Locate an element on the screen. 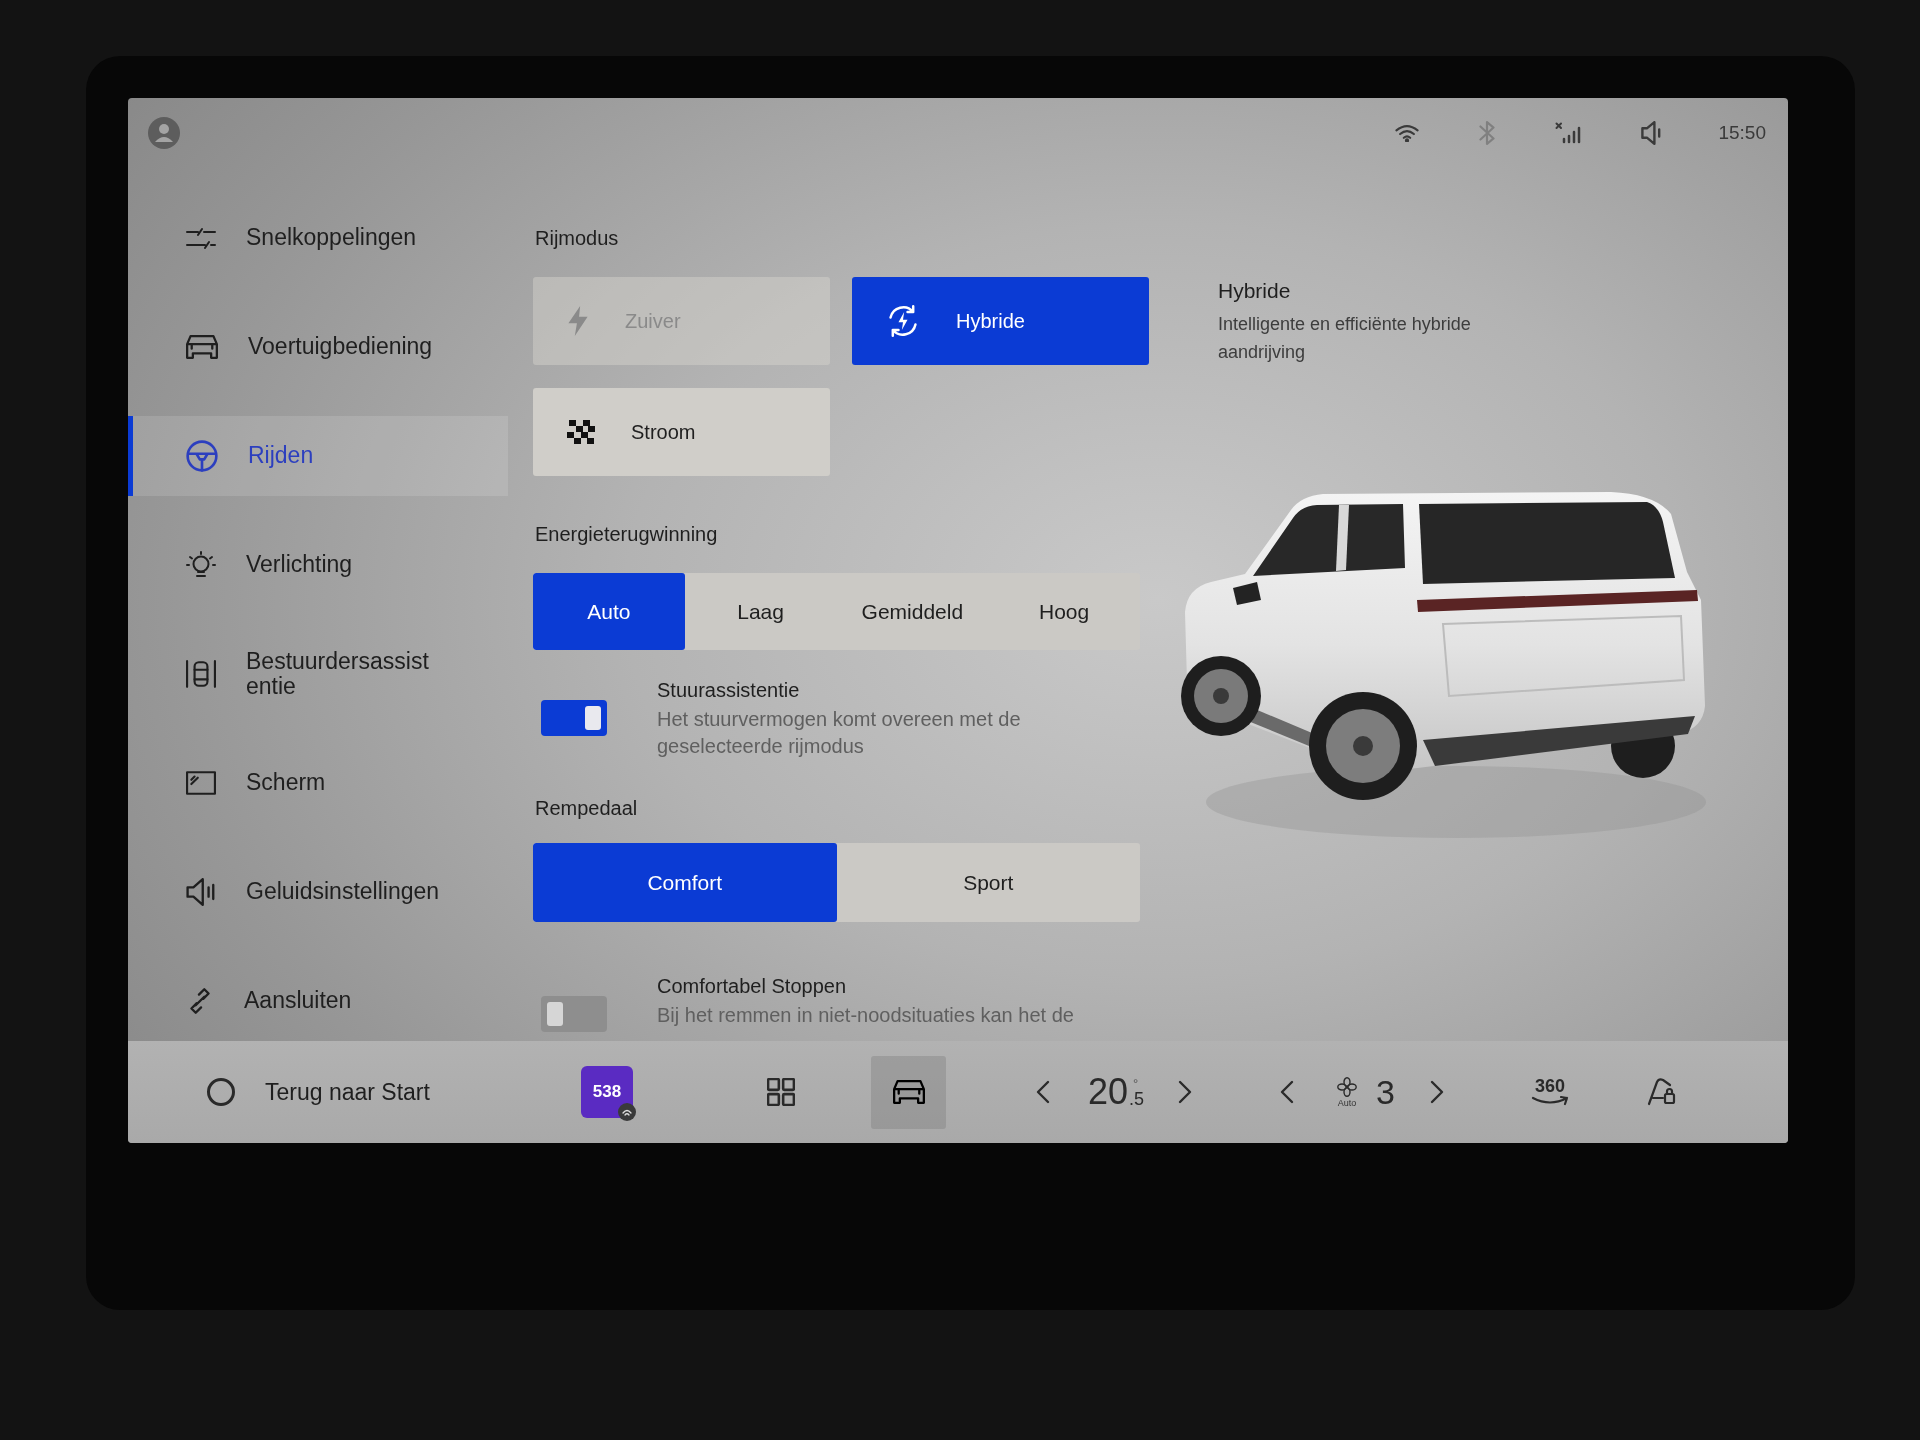 The image size is (1920, 1440). sidebar-item: Aansluiten is located at coordinates (318, 1001).